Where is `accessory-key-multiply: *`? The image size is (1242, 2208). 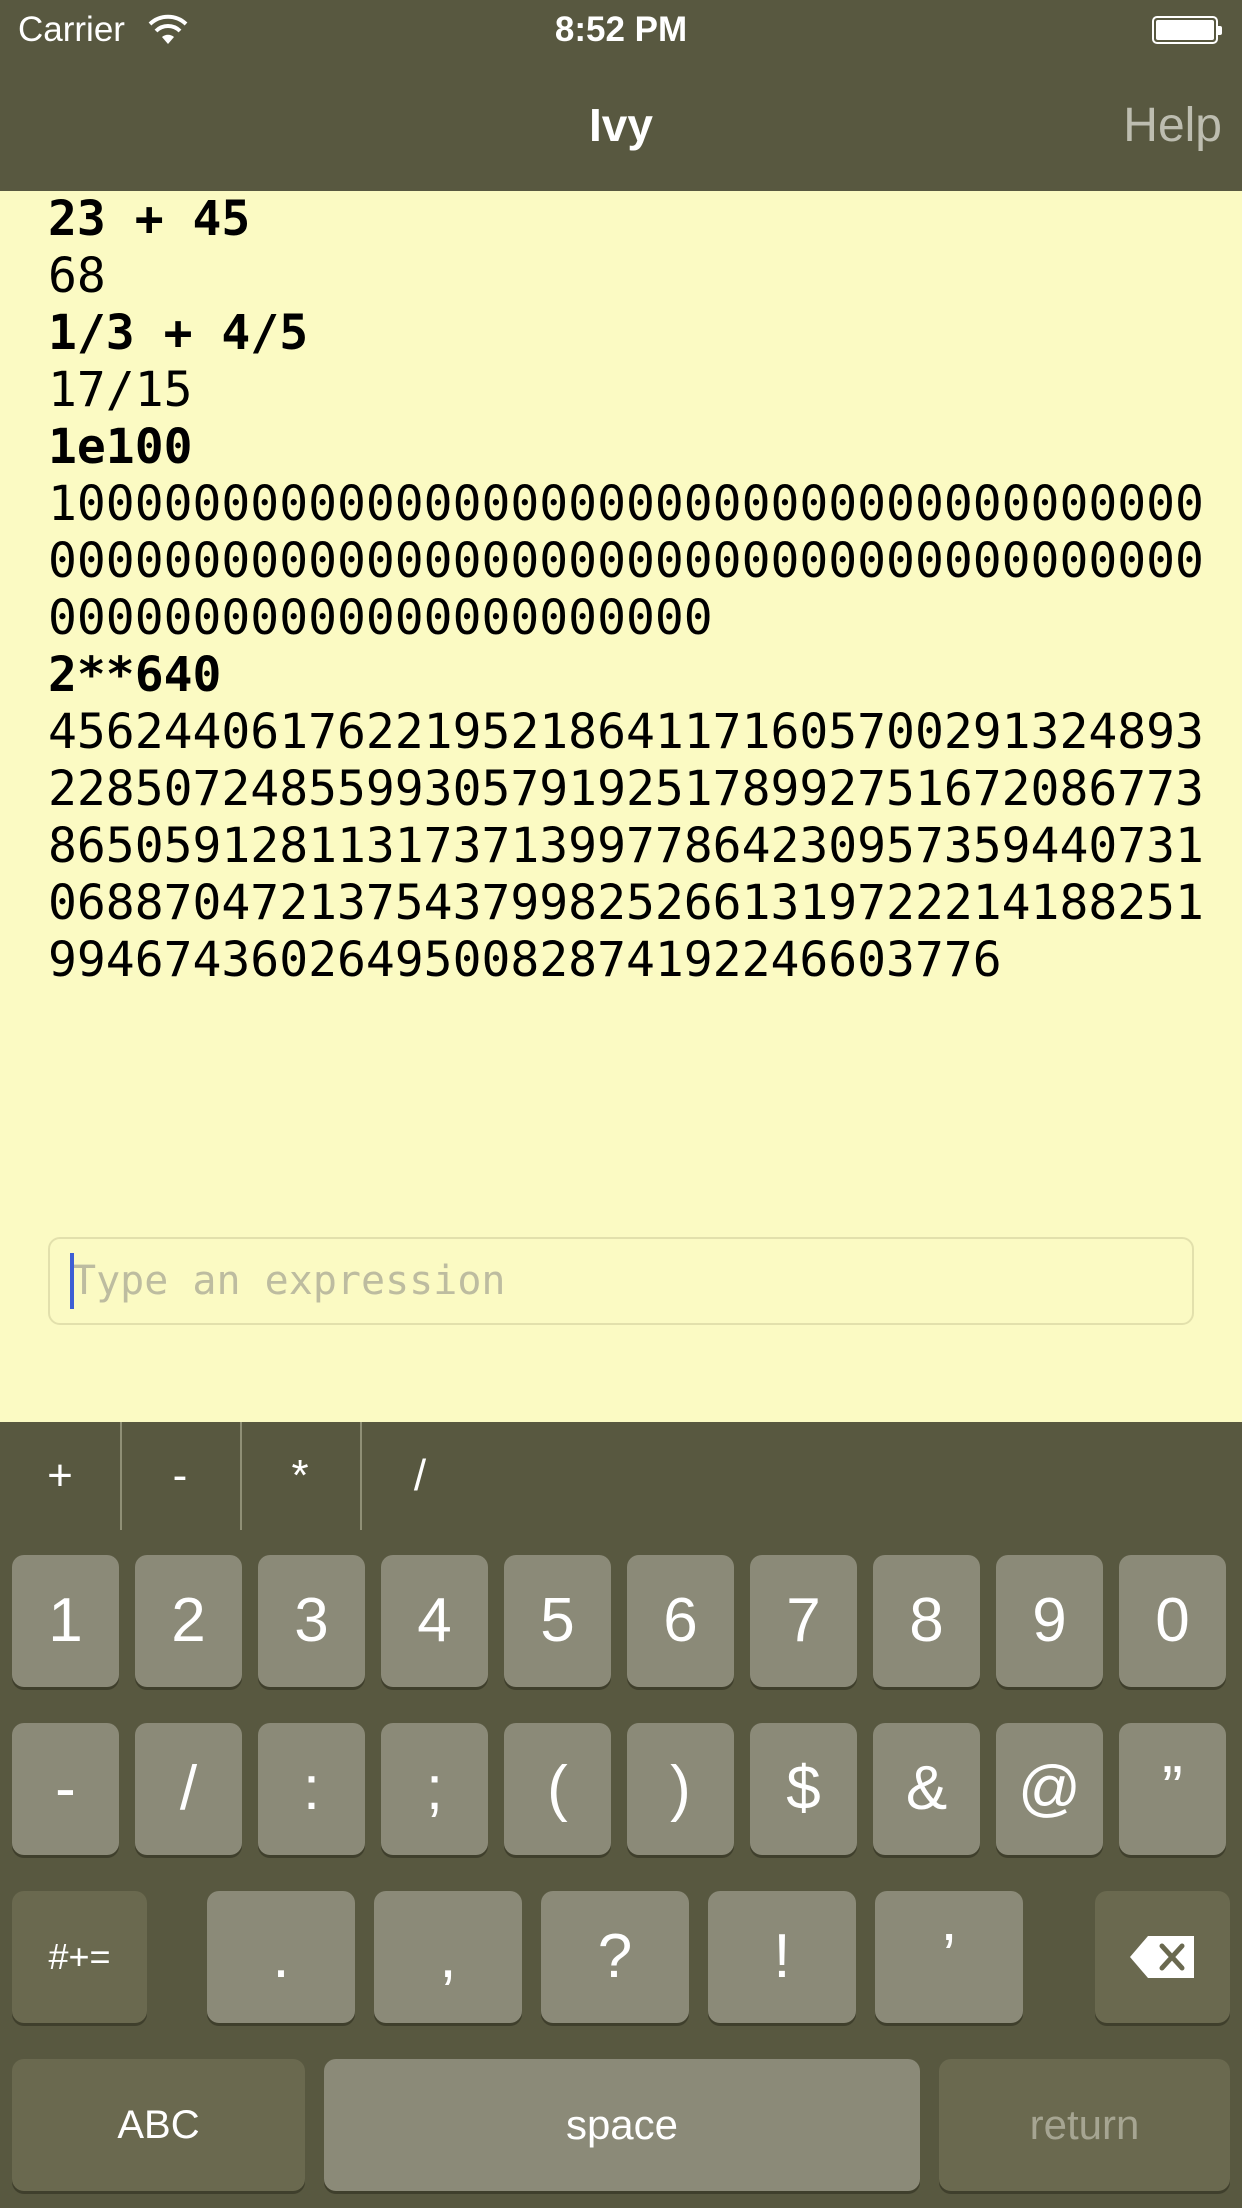
accessory-key-multiply: * is located at coordinates (300, 1476).